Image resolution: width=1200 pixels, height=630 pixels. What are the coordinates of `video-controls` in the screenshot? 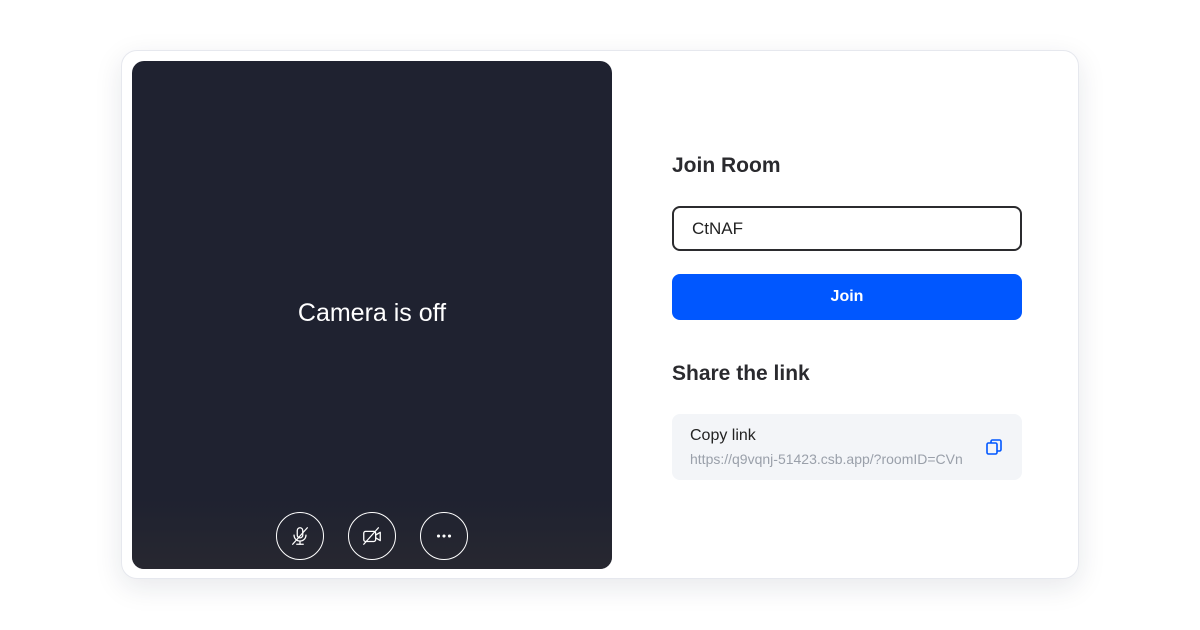 It's located at (372, 536).